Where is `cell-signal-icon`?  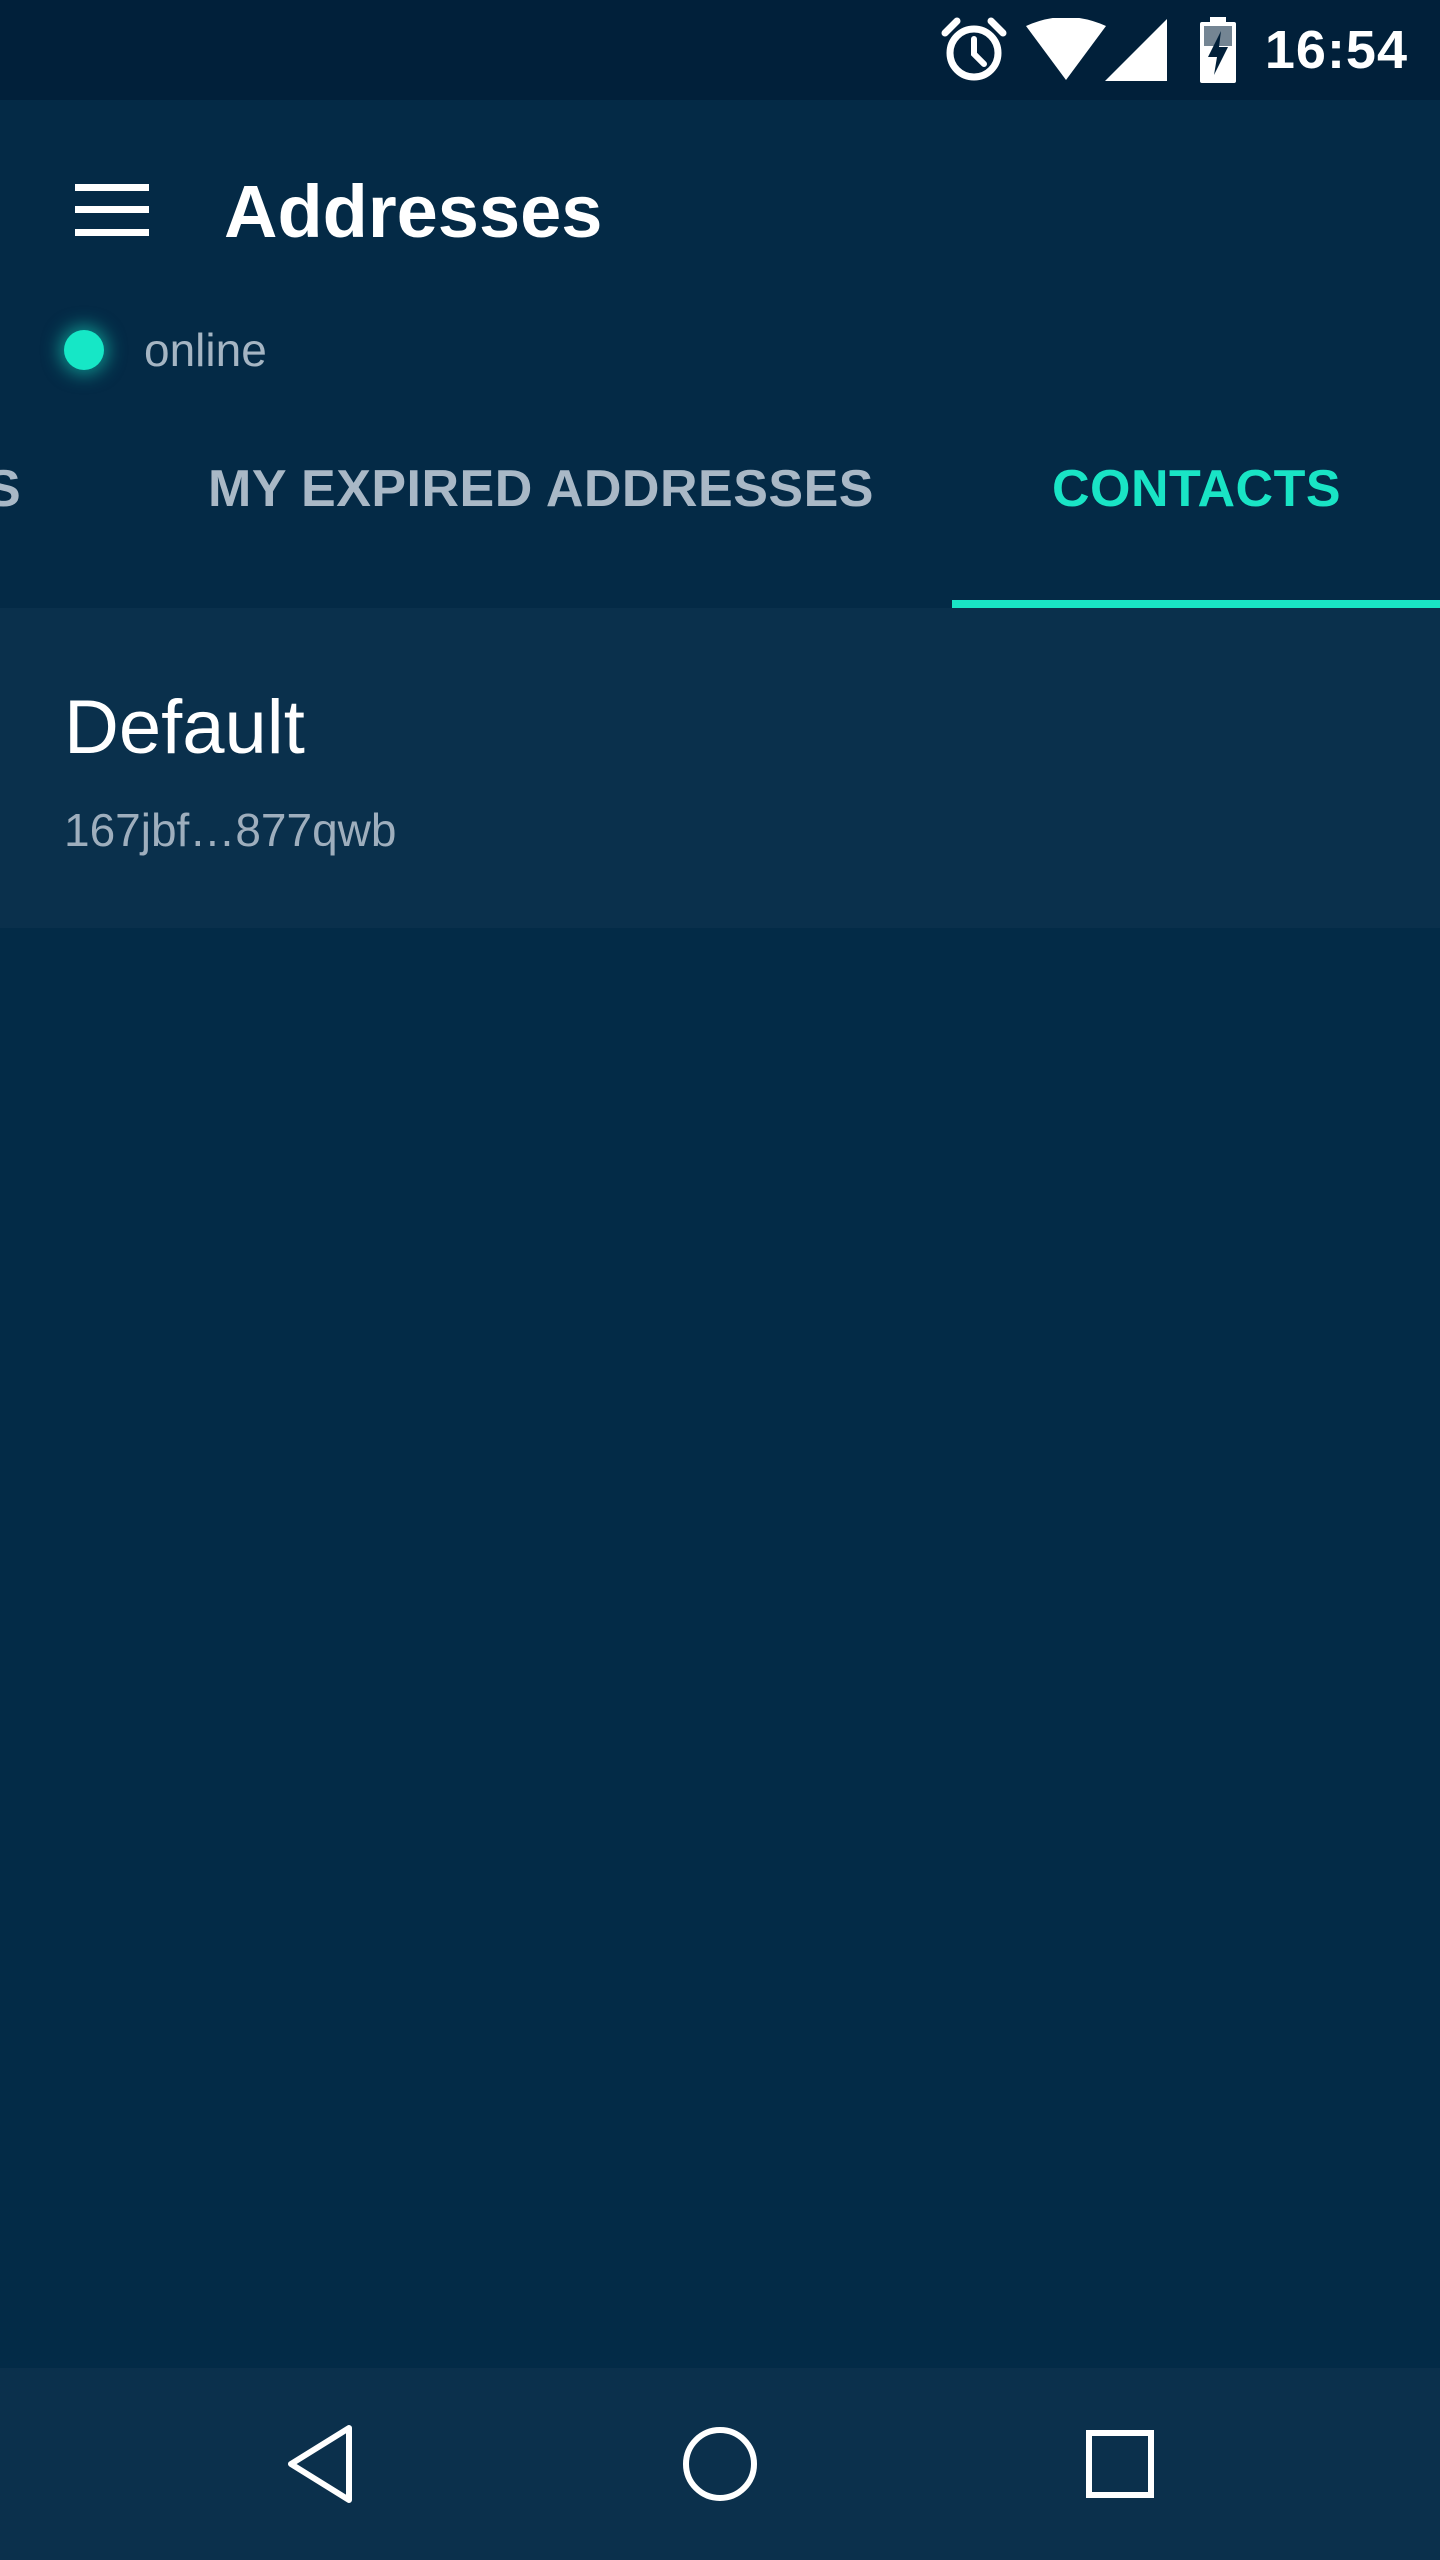 cell-signal-icon is located at coordinates (1136, 50).